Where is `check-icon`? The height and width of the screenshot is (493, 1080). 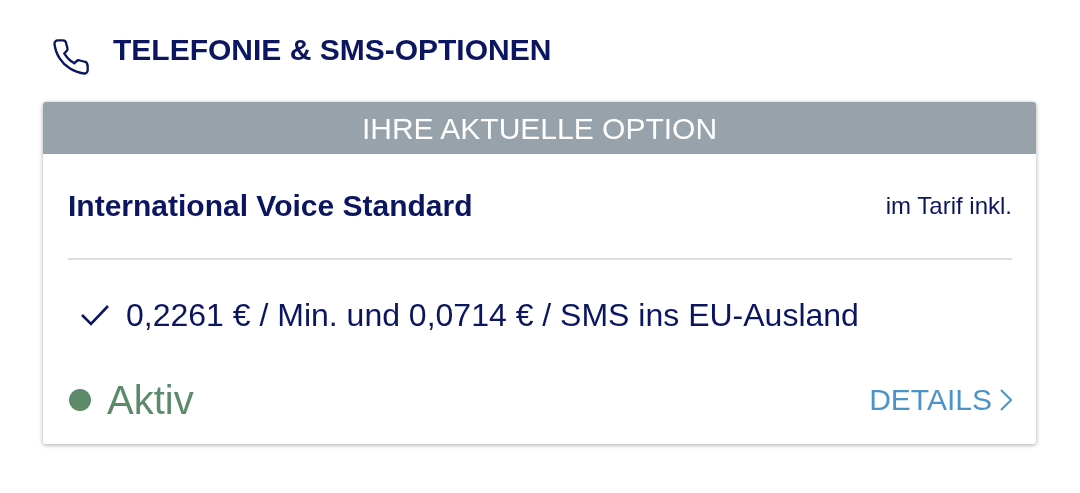 check-icon is located at coordinates (95, 315).